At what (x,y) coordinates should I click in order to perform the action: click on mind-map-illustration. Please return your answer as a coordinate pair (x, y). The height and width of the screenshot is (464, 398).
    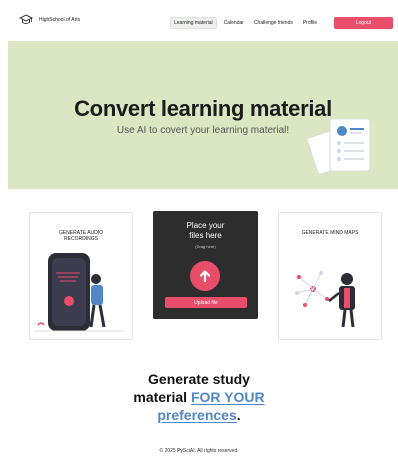
    Looking at the image, I should click on (325, 299).